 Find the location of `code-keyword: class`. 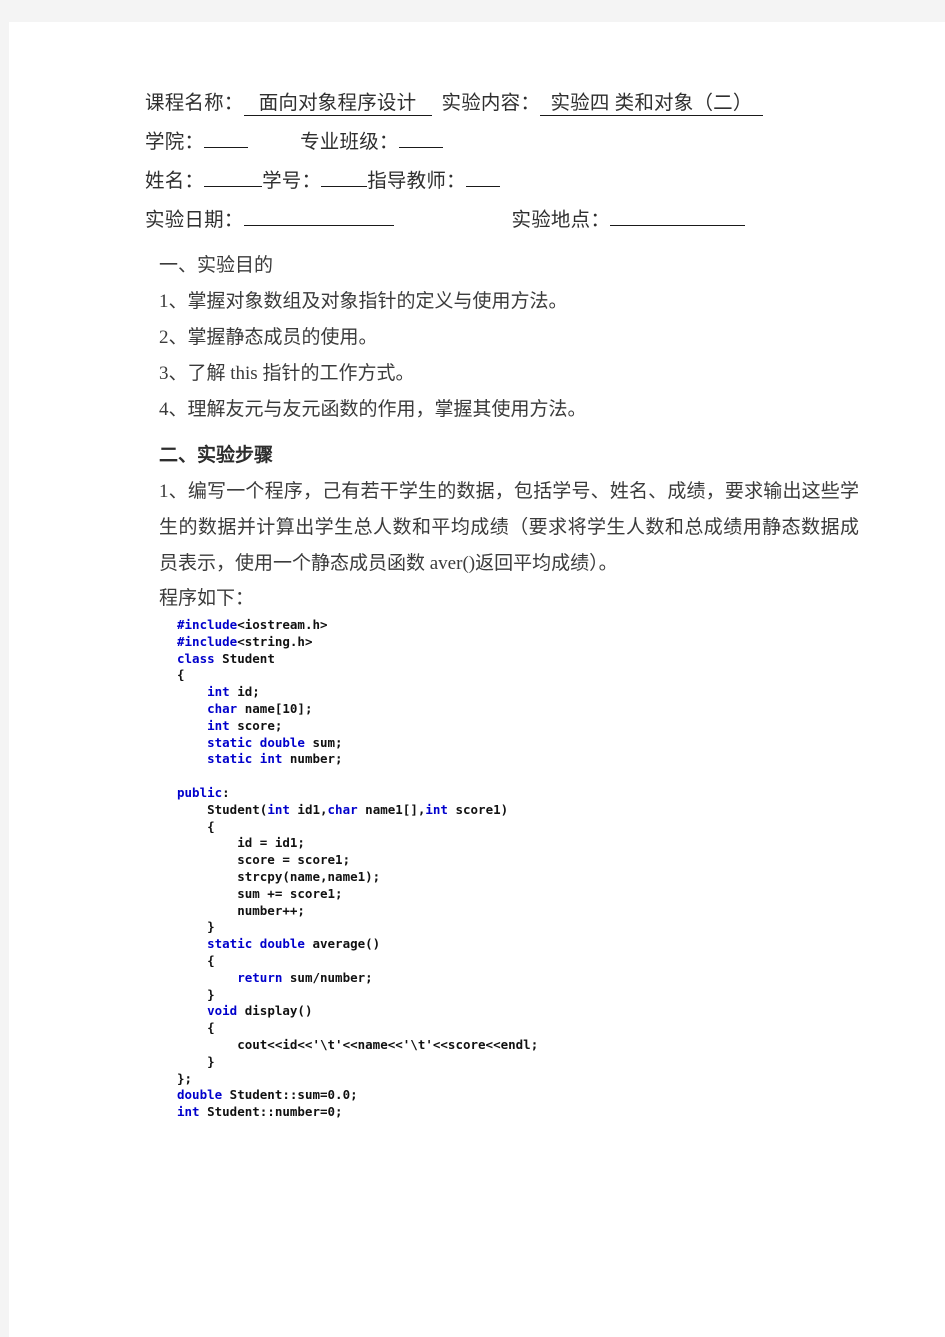

code-keyword: class is located at coordinates (196, 658).